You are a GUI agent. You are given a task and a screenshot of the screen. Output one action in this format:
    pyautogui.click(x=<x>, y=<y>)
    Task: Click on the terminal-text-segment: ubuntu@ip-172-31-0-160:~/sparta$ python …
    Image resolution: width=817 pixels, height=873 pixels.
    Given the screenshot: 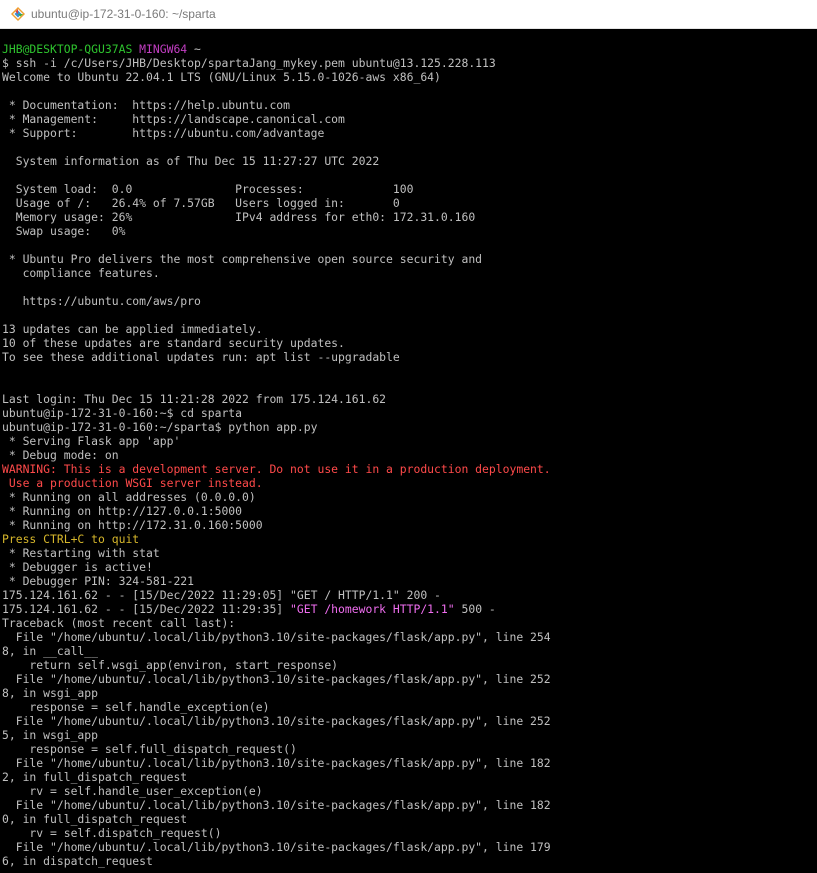 What is the action you would take?
    pyautogui.click(x=160, y=427)
    